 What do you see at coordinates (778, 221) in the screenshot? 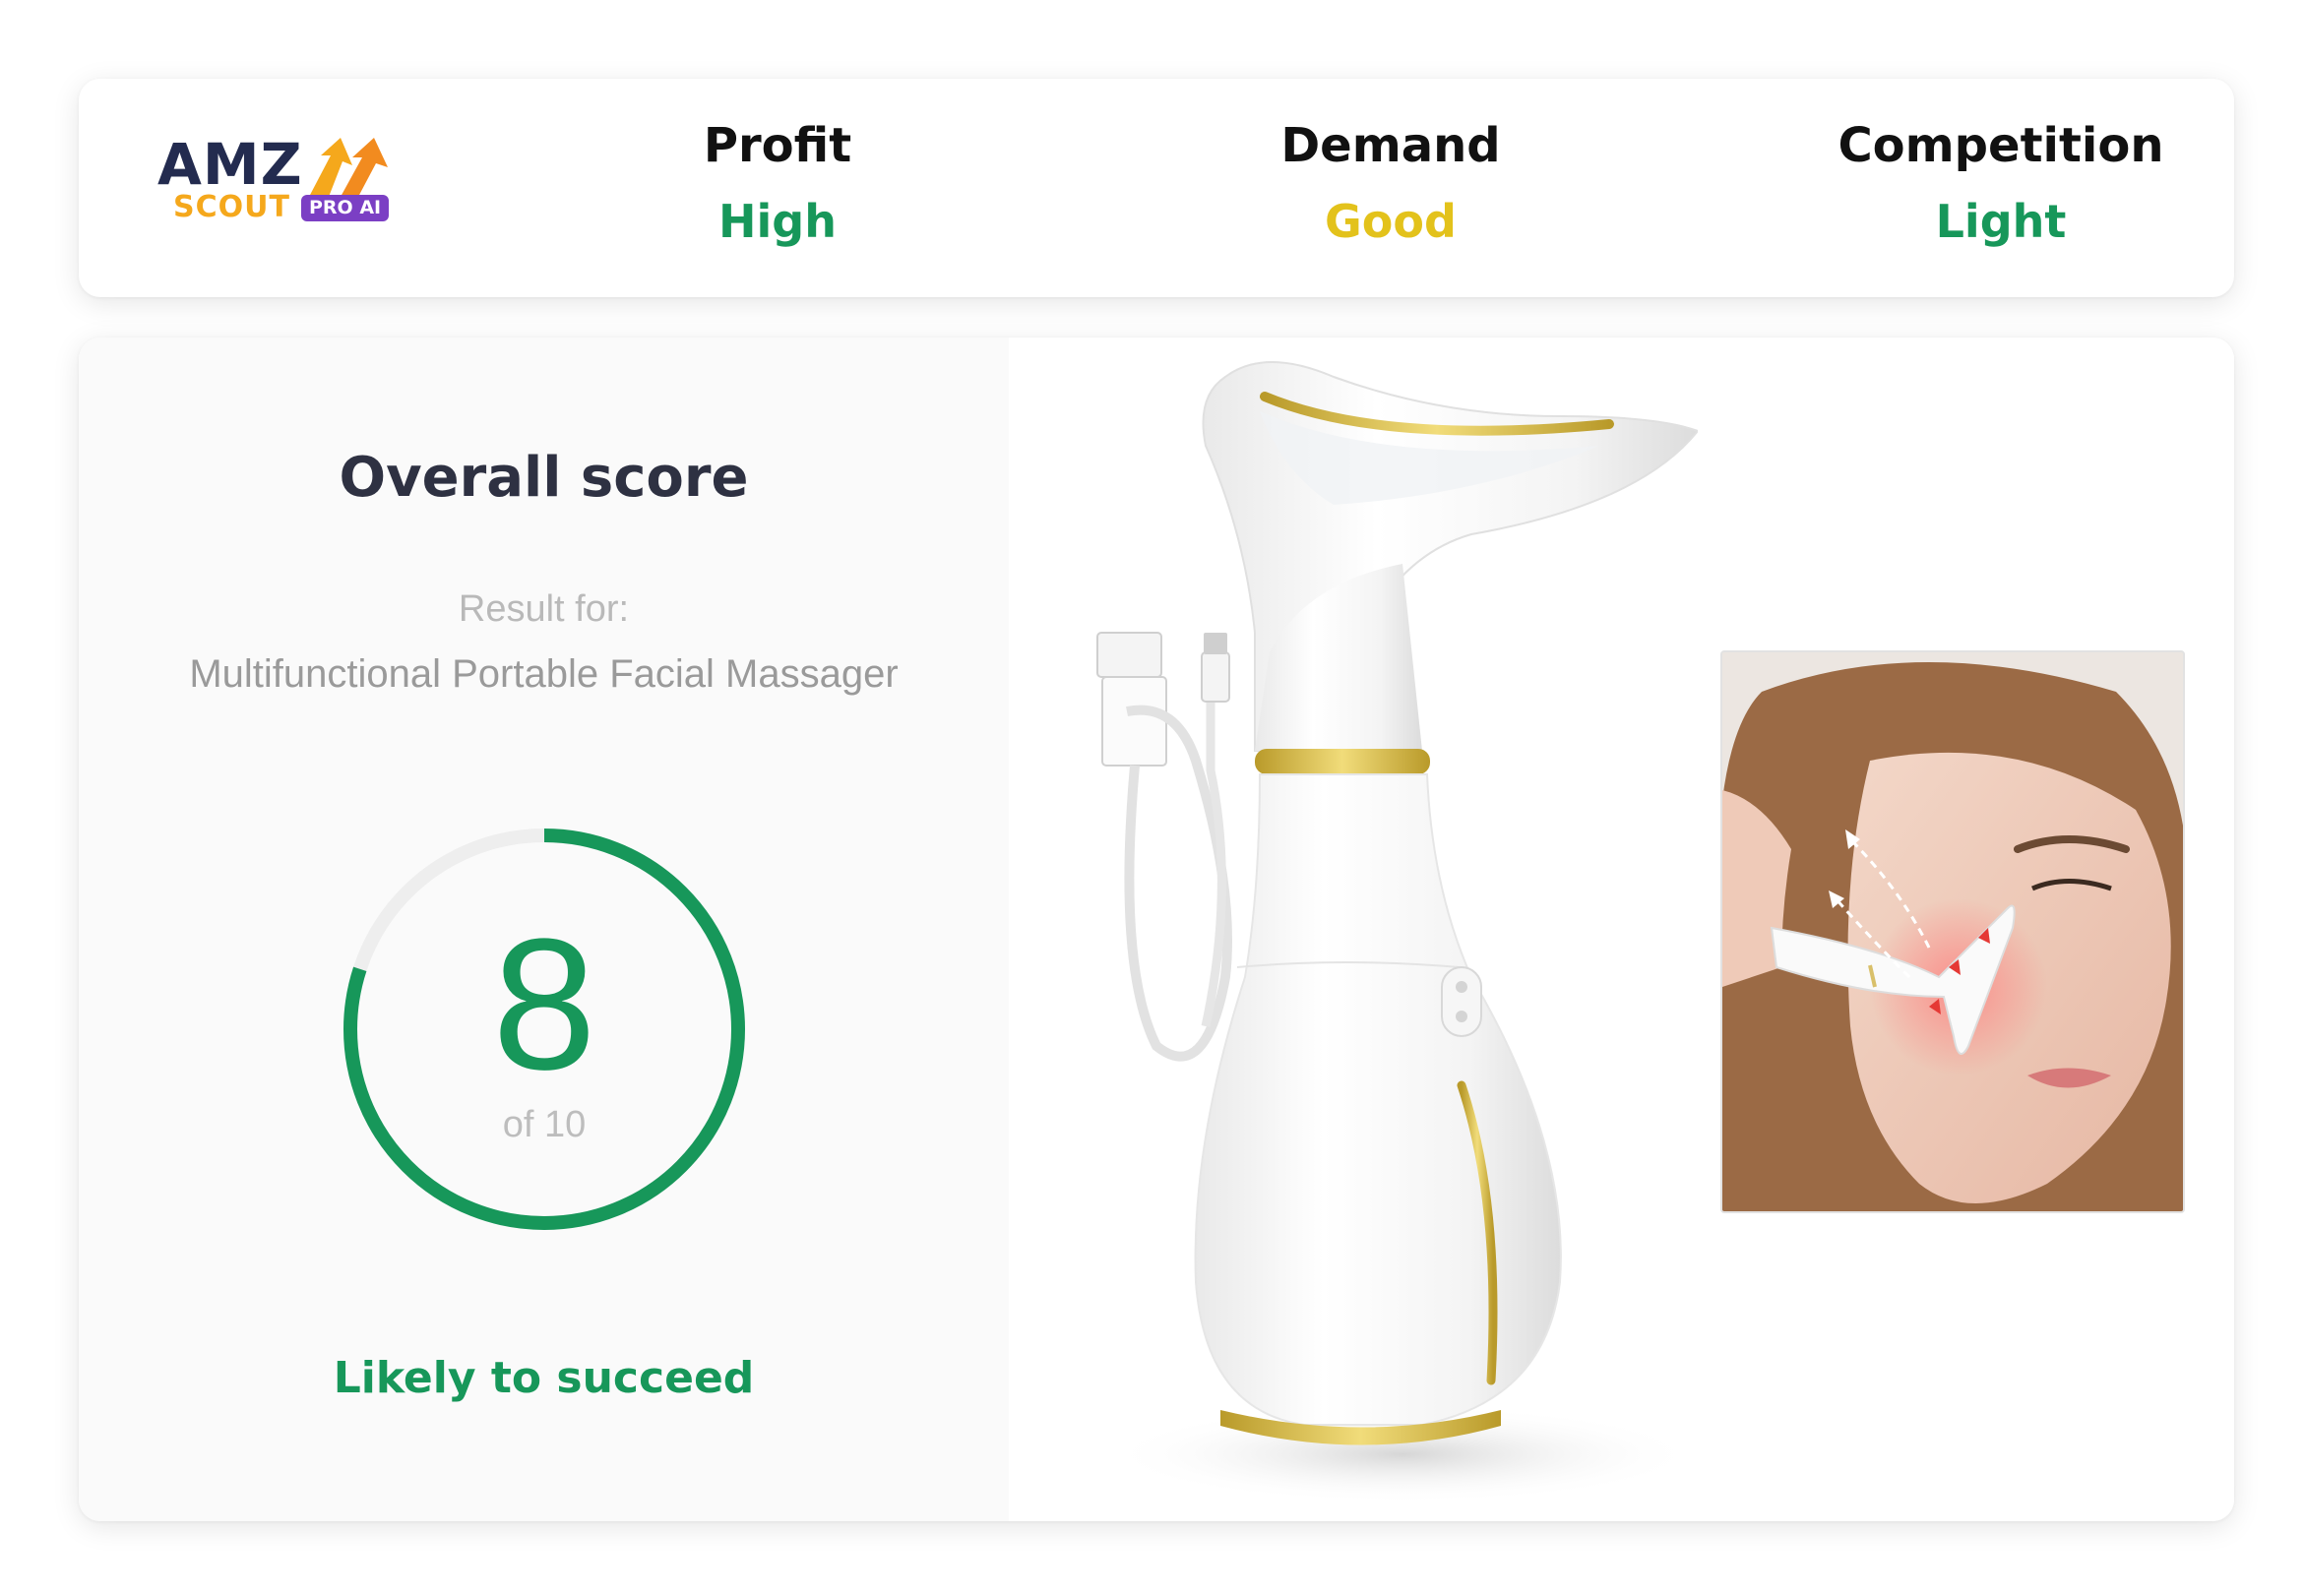
I see `metric-value: High` at bounding box center [778, 221].